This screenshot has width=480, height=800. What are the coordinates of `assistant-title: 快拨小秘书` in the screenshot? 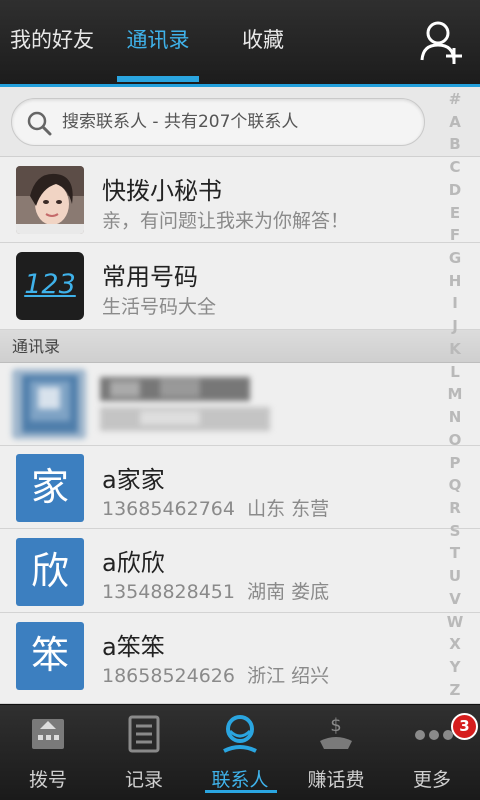 It's located at (162, 191).